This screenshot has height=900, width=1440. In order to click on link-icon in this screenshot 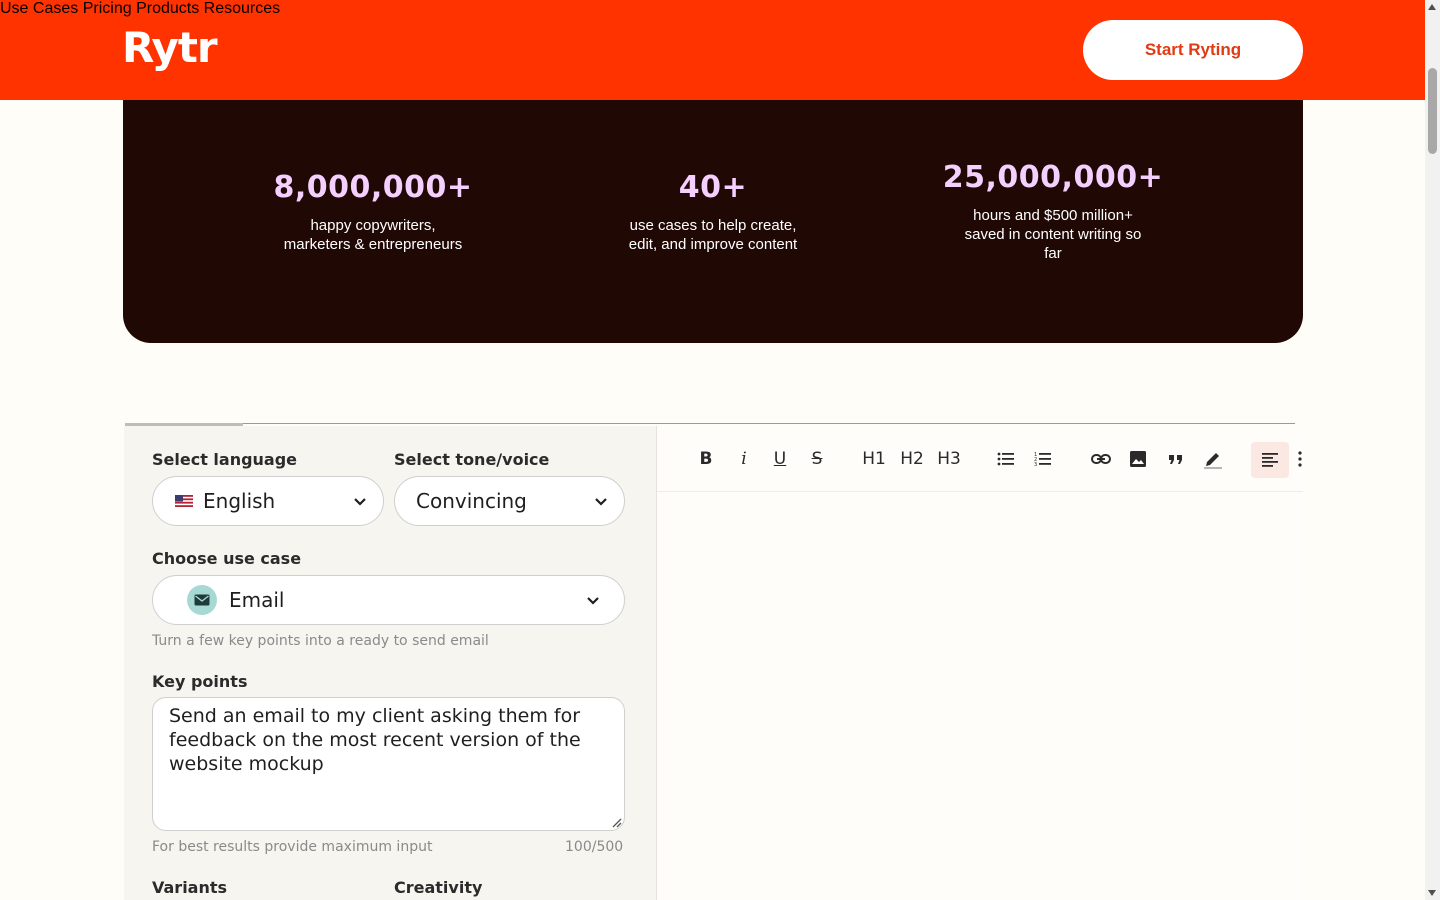, I will do `click(1101, 459)`.